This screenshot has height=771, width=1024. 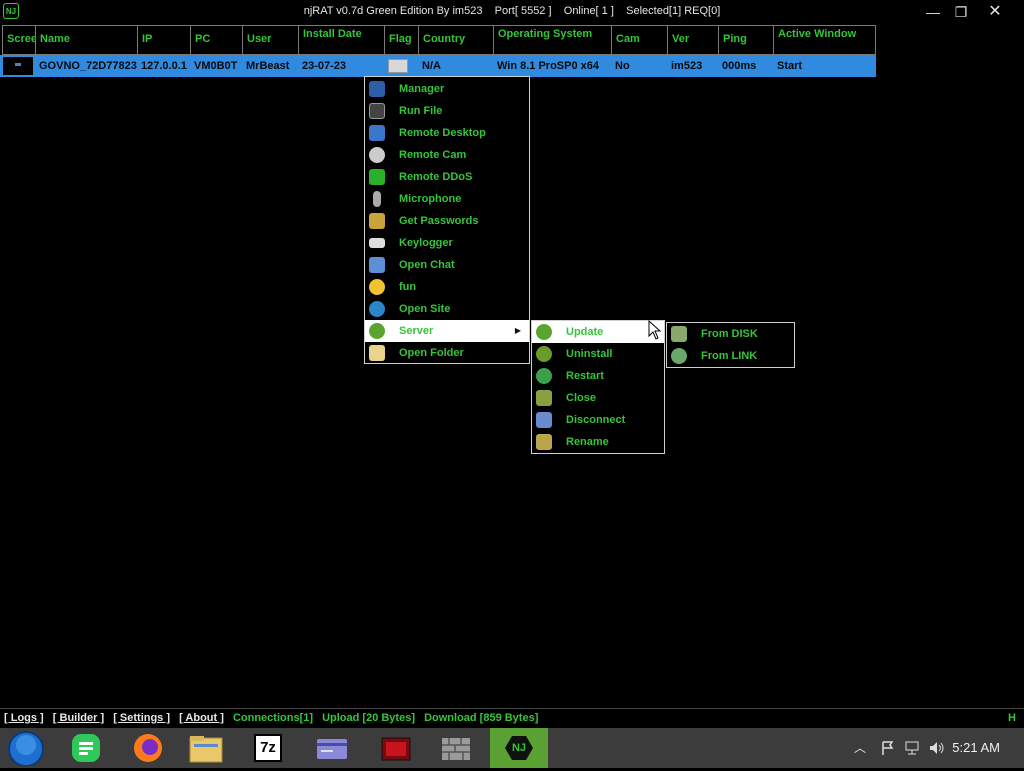 I want to click on mouse-cursor-icon, so click(x=655, y=330).